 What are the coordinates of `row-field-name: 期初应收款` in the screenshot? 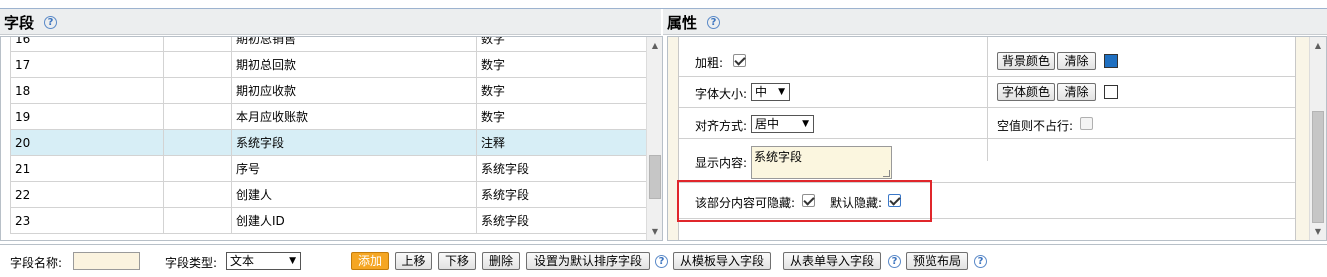 It's located at (354, 90).